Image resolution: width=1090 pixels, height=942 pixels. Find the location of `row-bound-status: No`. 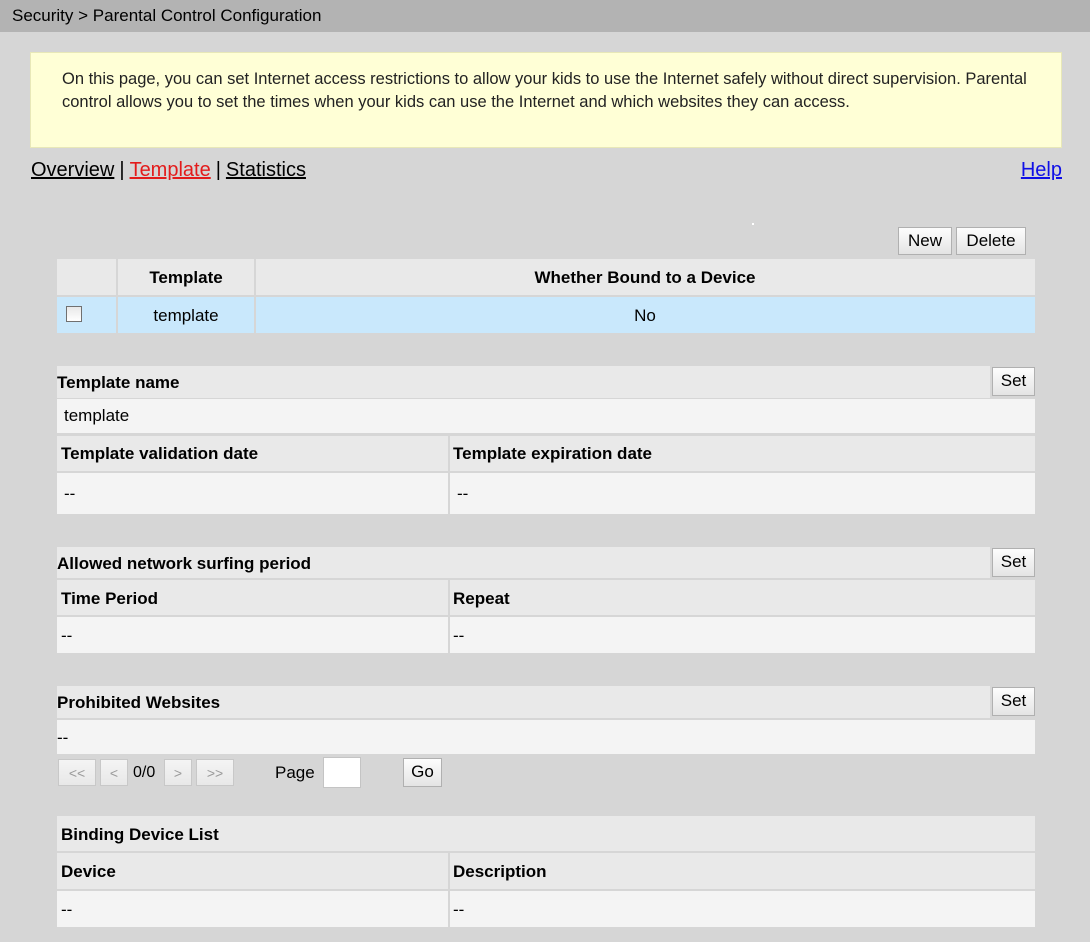

row-bound-status: No is located at coordinates (645, 315).